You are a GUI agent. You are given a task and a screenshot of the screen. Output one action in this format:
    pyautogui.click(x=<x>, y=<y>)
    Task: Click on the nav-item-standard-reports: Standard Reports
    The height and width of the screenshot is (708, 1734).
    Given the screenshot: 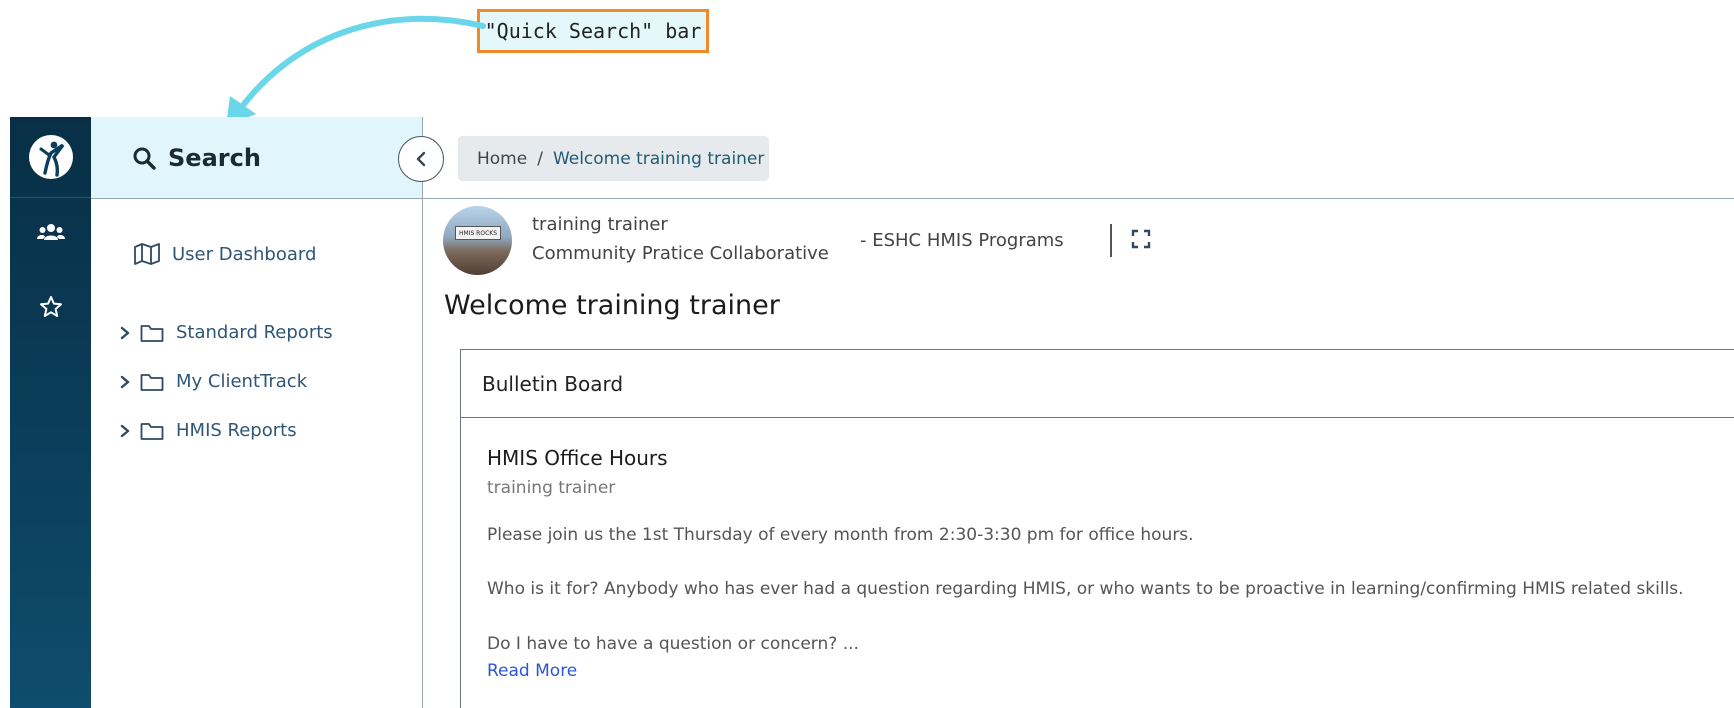 What is the action you would take?
    pyautogui.click(x=223, y=332)
    